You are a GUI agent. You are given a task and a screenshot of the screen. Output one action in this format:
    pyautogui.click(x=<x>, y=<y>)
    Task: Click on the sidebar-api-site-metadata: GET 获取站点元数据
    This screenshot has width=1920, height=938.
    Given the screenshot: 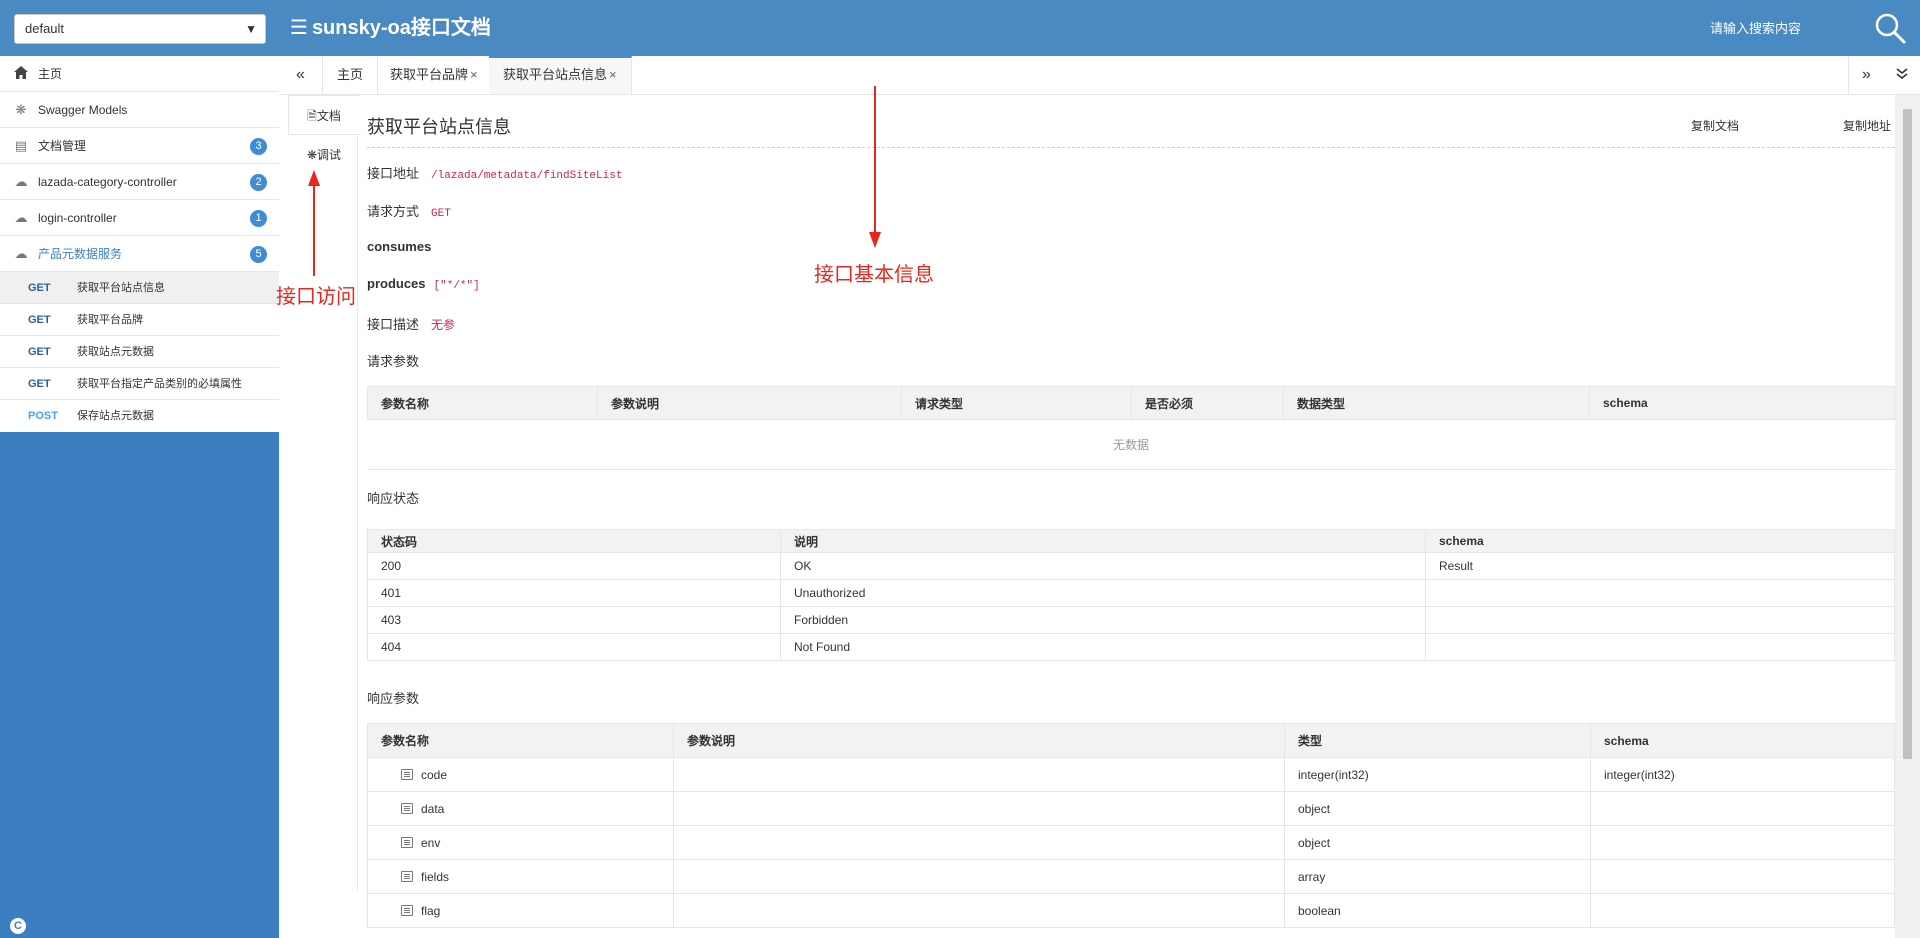 What is the action you would take?
    pyautogui.click(x=139, y=352)
    